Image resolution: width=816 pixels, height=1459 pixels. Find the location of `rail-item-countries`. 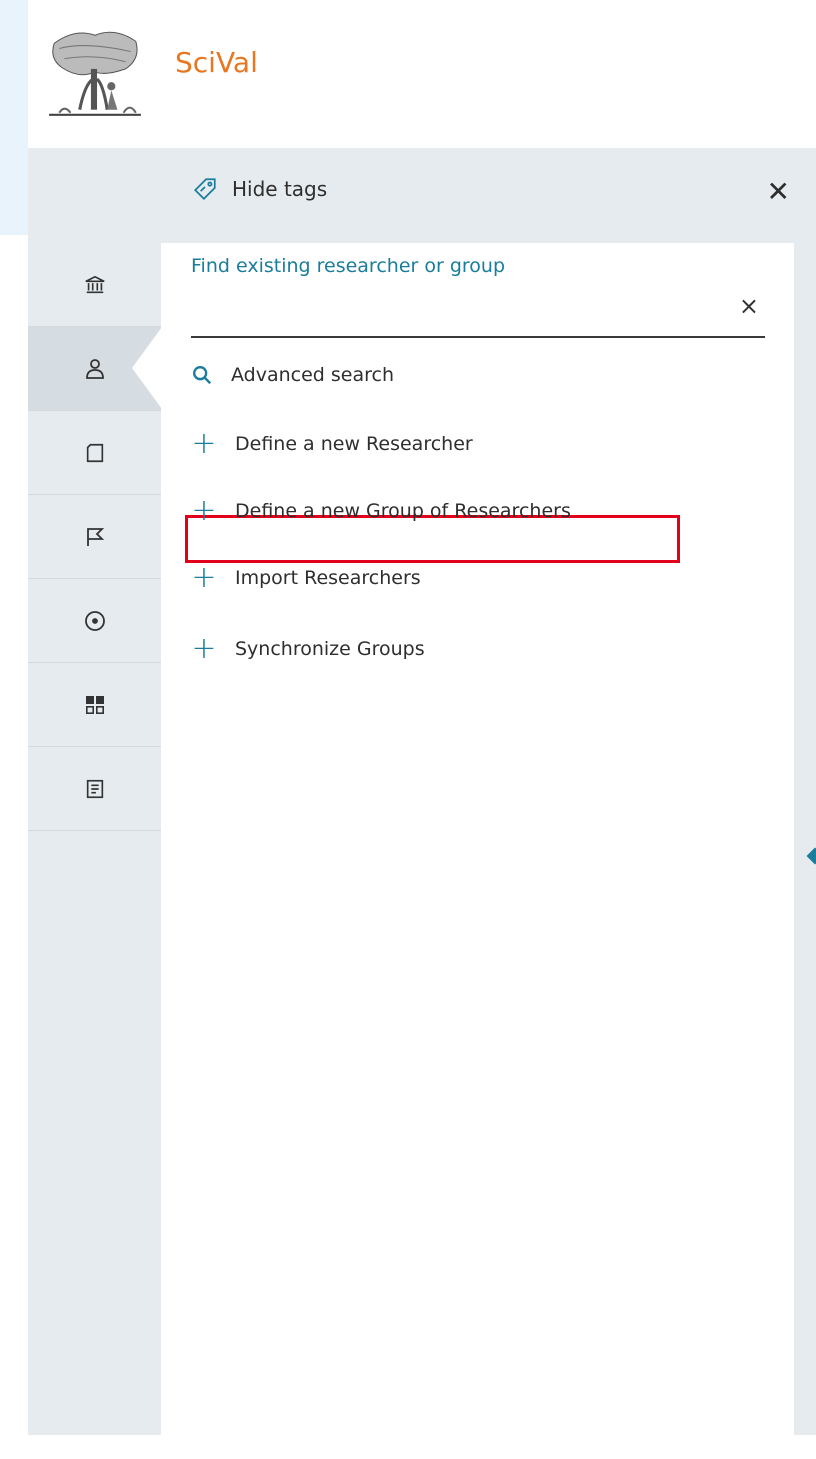

rail-item-countries is located at coordinates (94, 537).